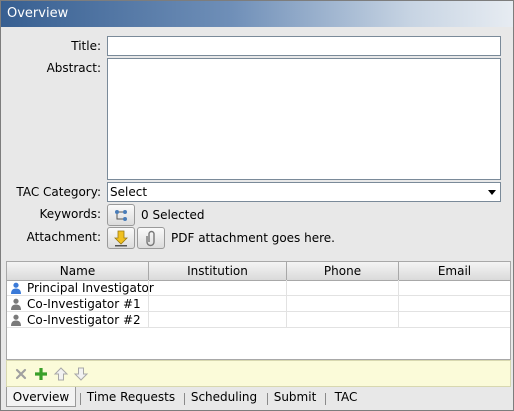  I want to click on tac-category-value: Select, so click(129, 192).